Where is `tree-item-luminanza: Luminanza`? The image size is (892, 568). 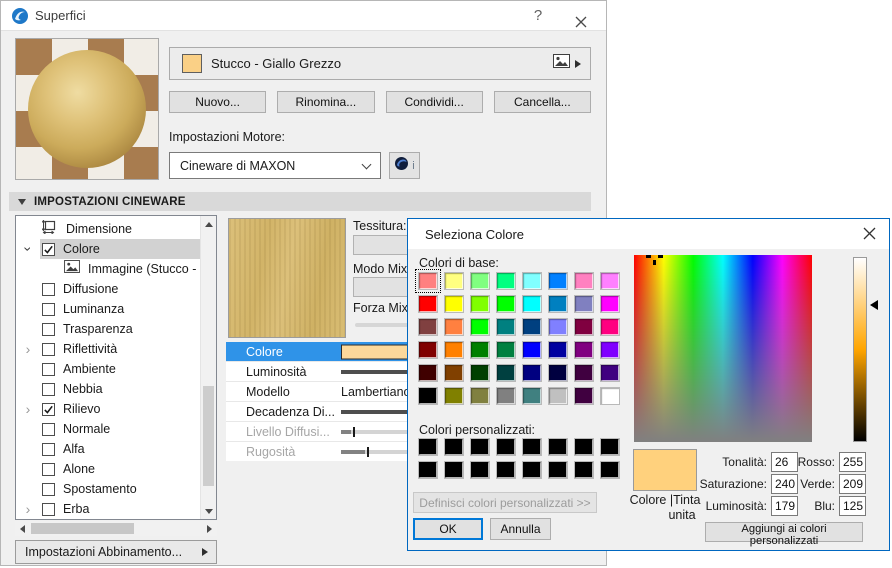
tree-item-luminanza: Luminanza is located at coordinates (108, 309).